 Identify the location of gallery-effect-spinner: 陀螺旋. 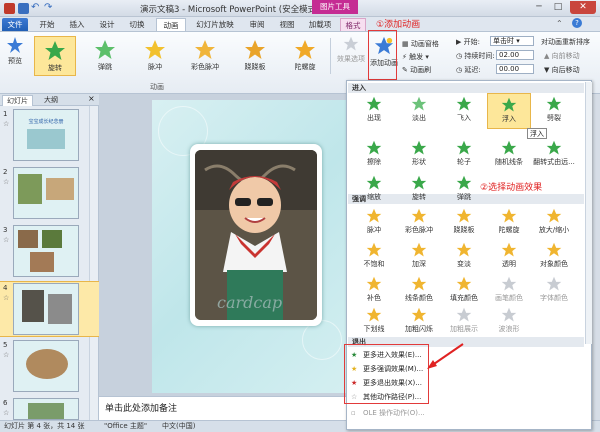
(305, 56).